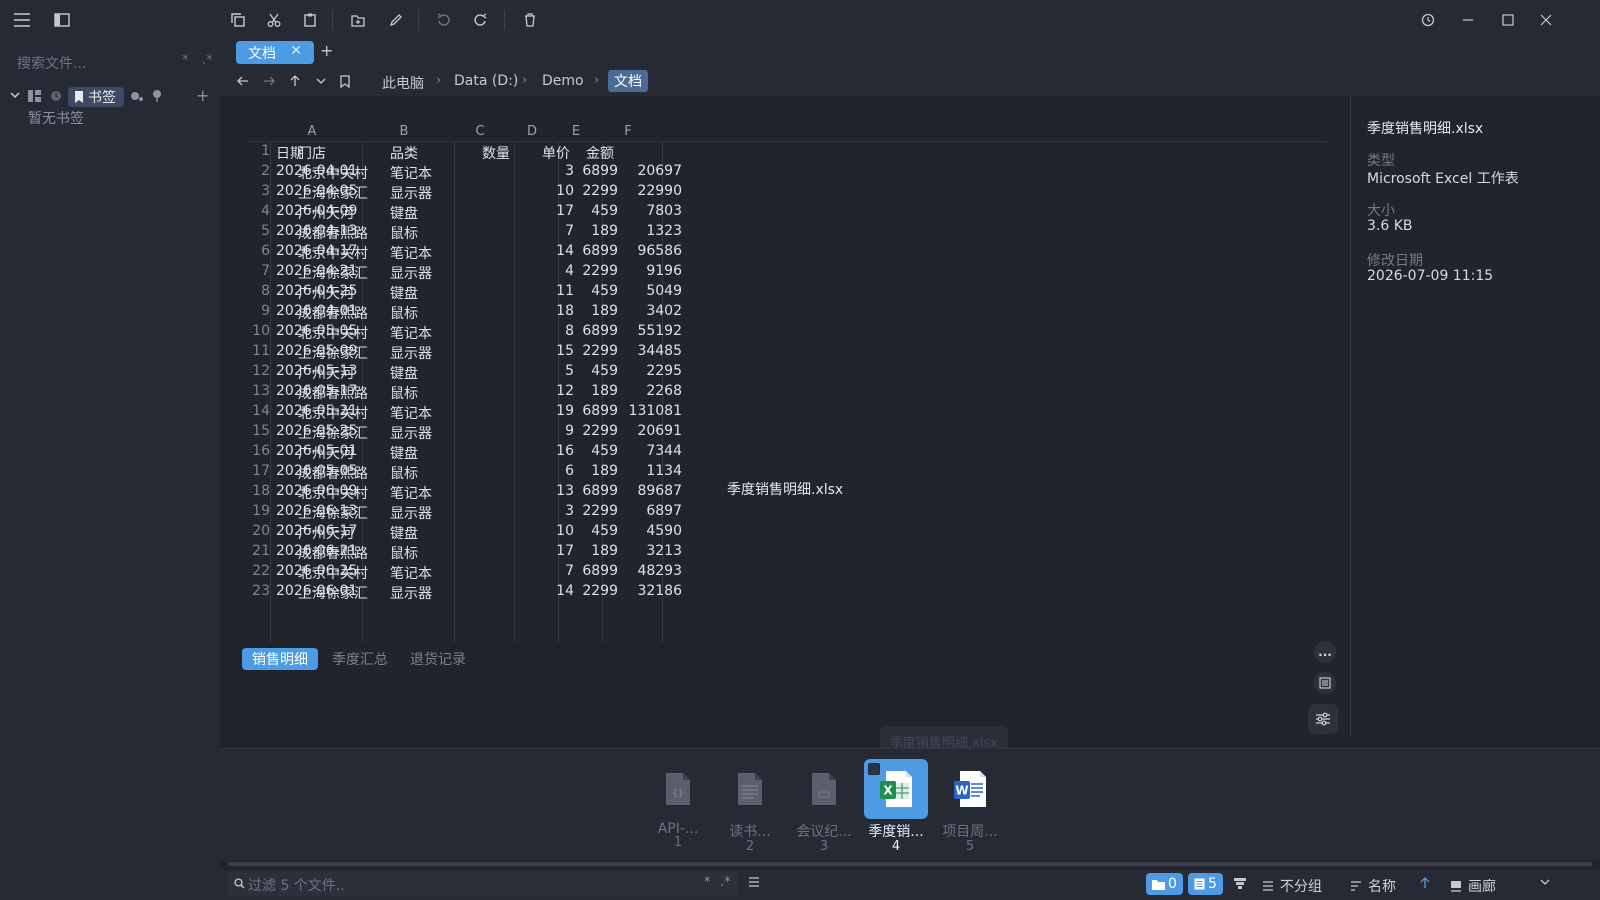 This screenshot has width=1600, height=900. Describe the element at coordinates (62, 20) in the screenshot. I see `panel-toggle-icon` at that location.